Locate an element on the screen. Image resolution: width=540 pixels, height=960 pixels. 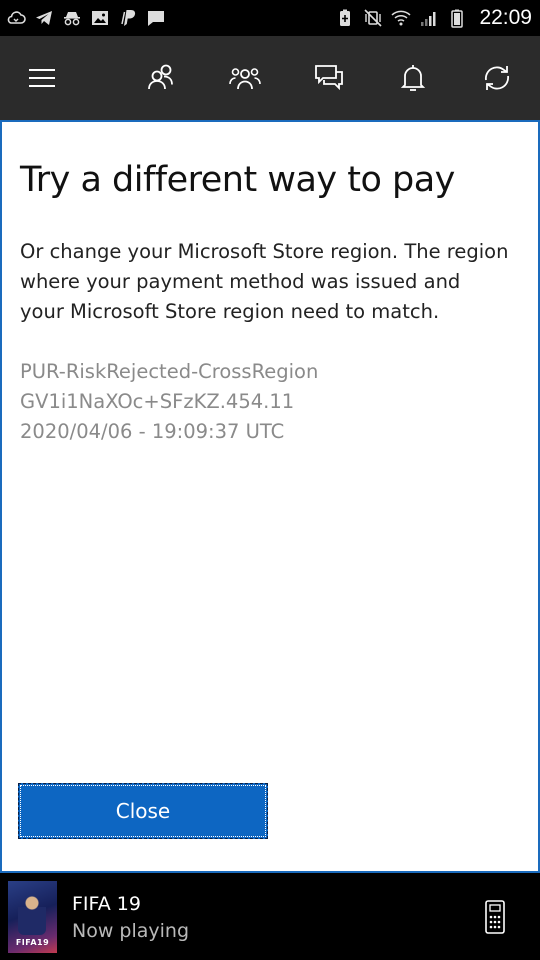
menu-button is located at coordinates (42, 78).